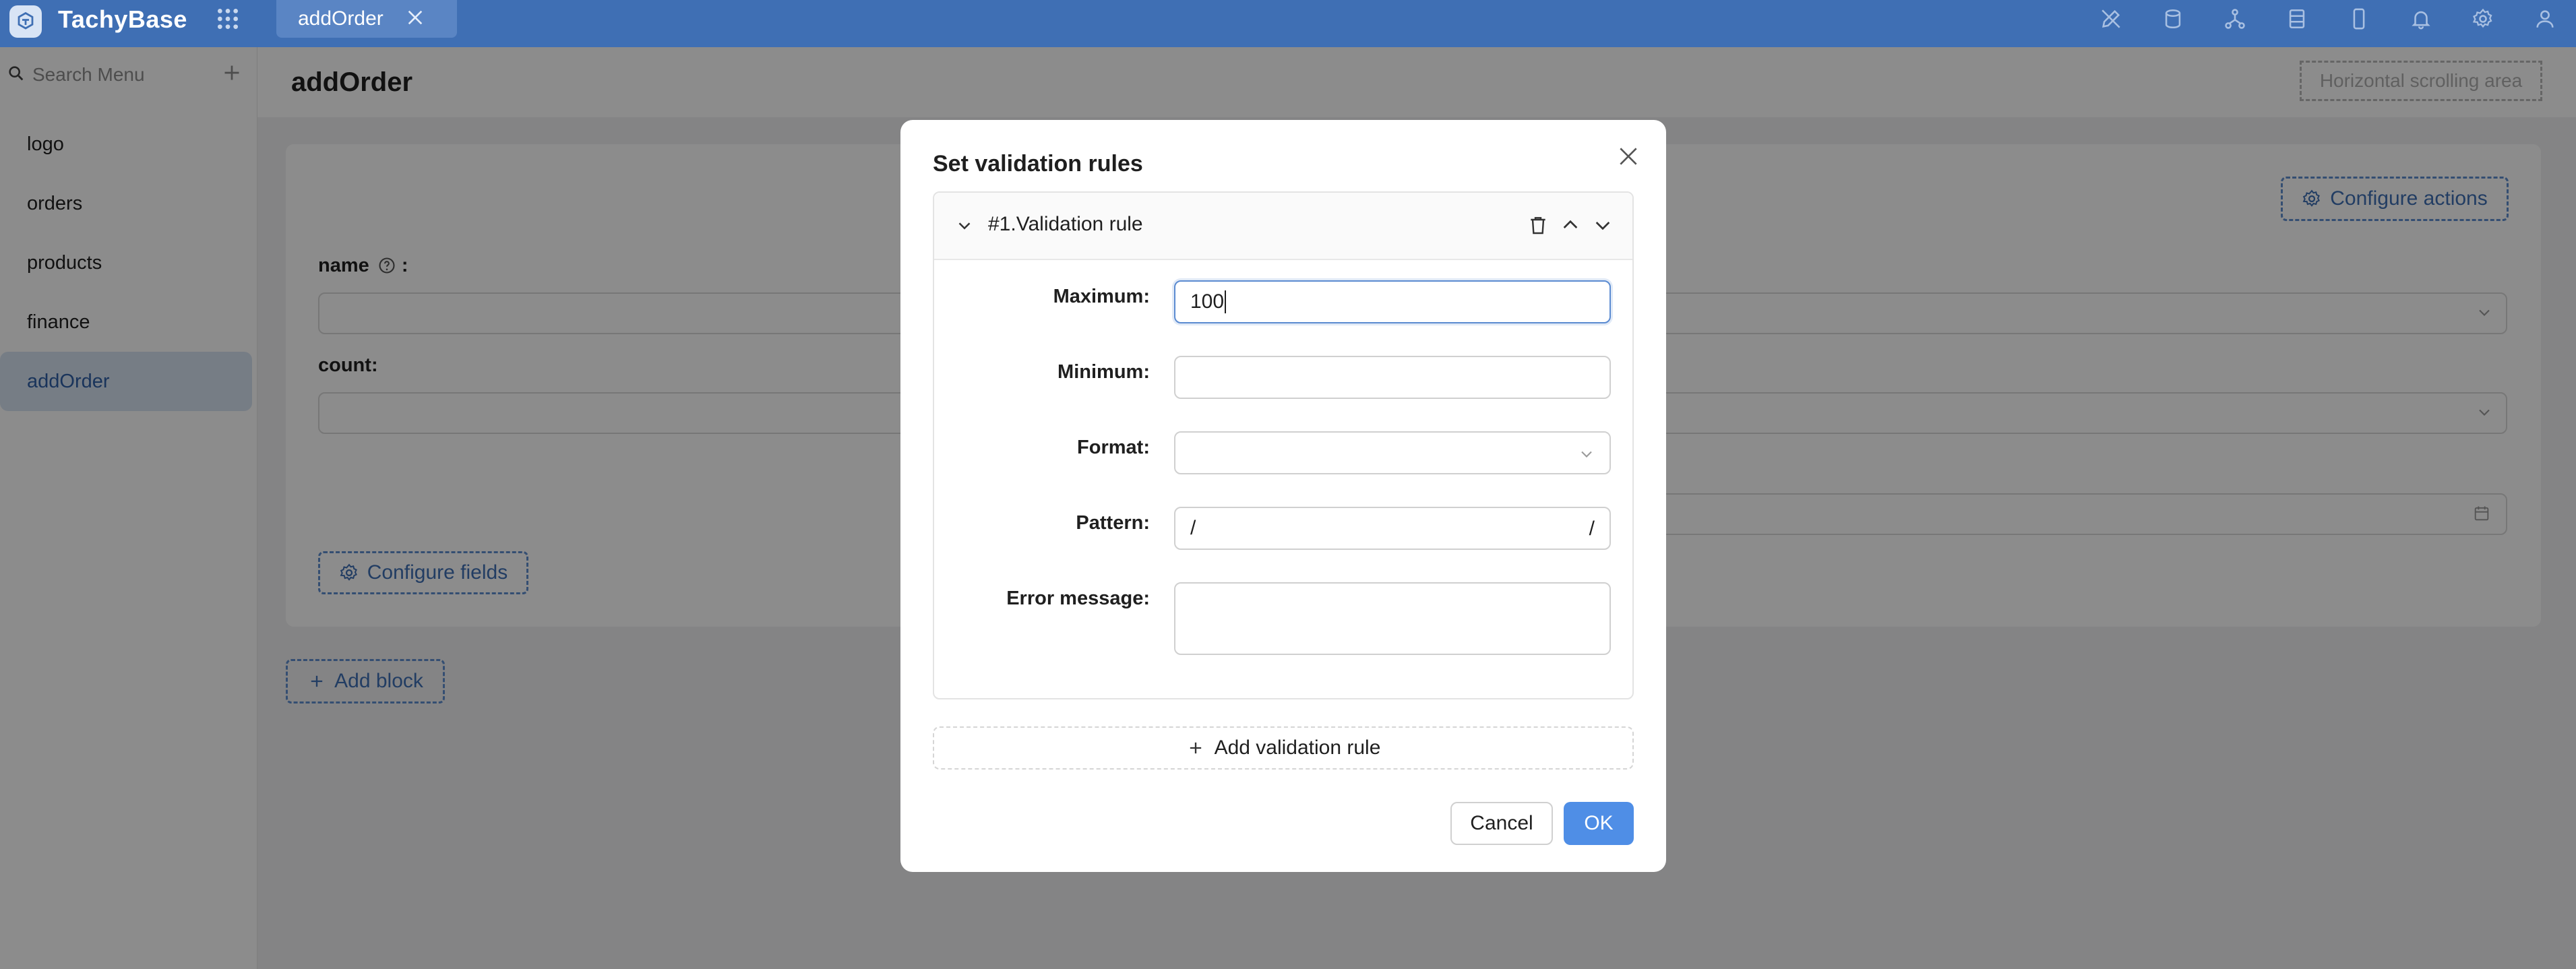 This screenshot has height=969, width=2576. Describe the element at coordinates (122, 19) in the screenshot. I see `app-title: TachyBase` at that location.